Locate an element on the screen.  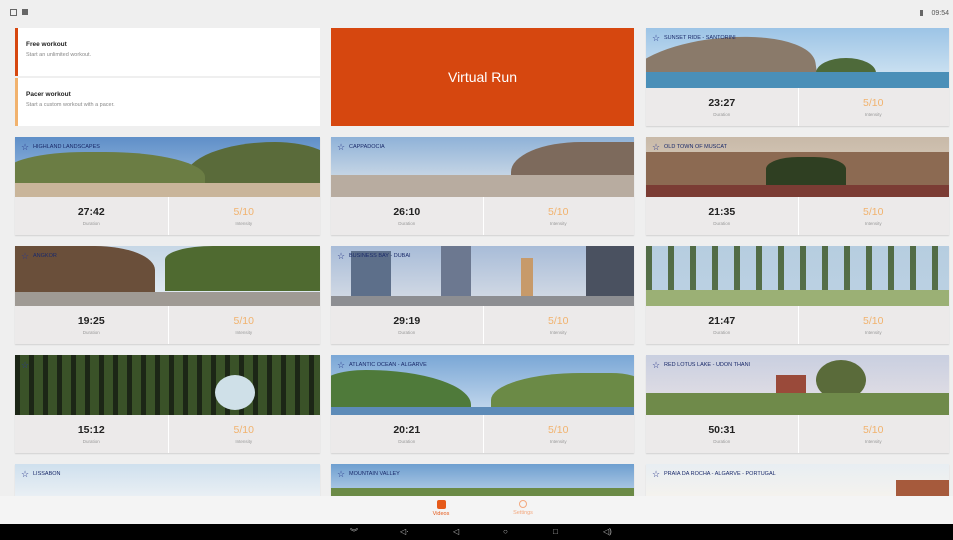
duration-value: 21:47 is located at coordinates (722, 321).